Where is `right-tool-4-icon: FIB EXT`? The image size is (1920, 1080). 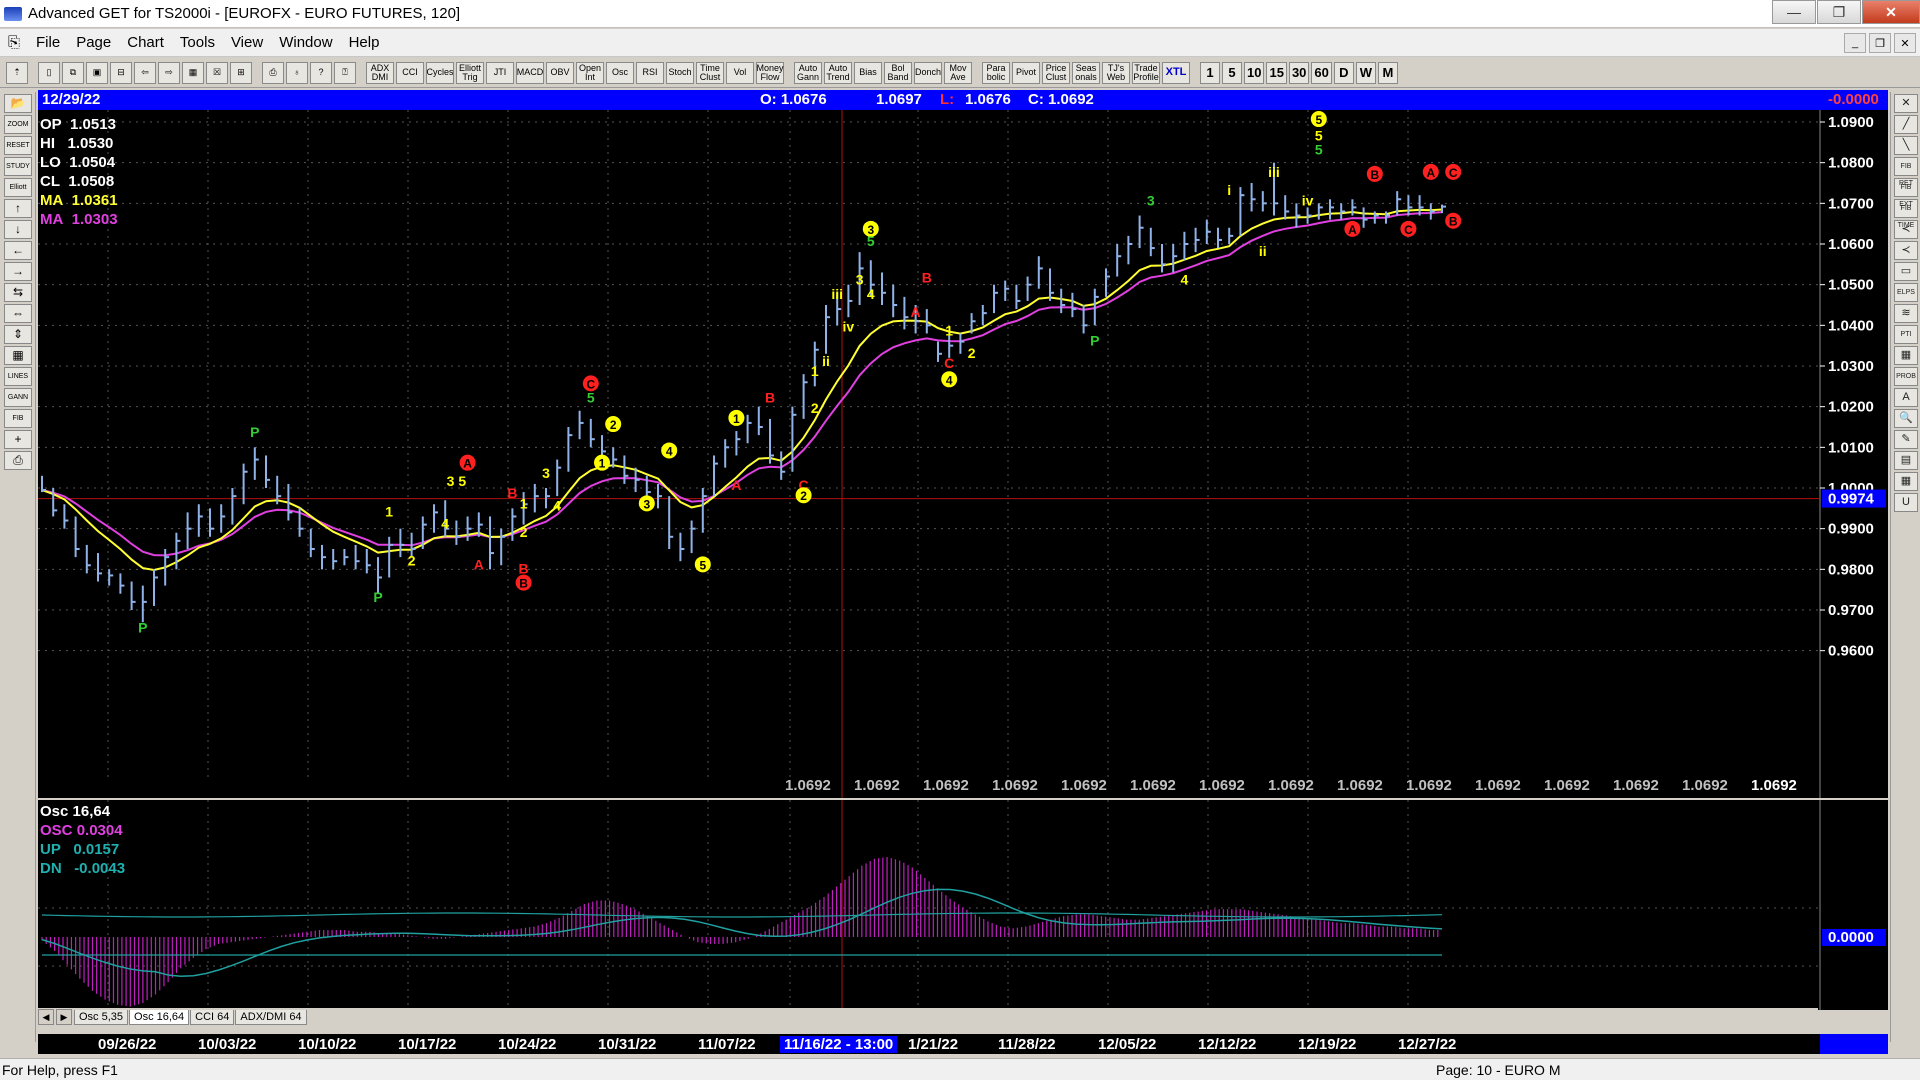
right-tool-4-icon: FIB EXT is located at coordinates (1906, 193).